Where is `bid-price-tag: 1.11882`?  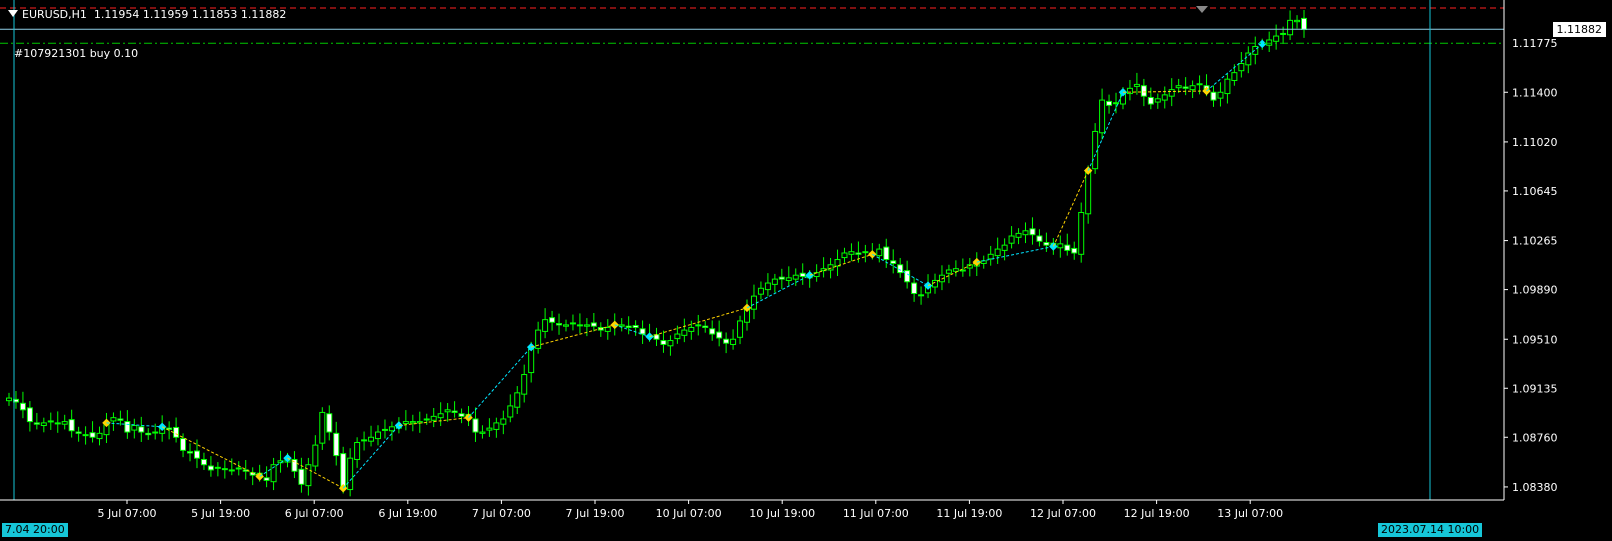
bid-price-tag: 1.11882 is located at coordinates (1579, 30).